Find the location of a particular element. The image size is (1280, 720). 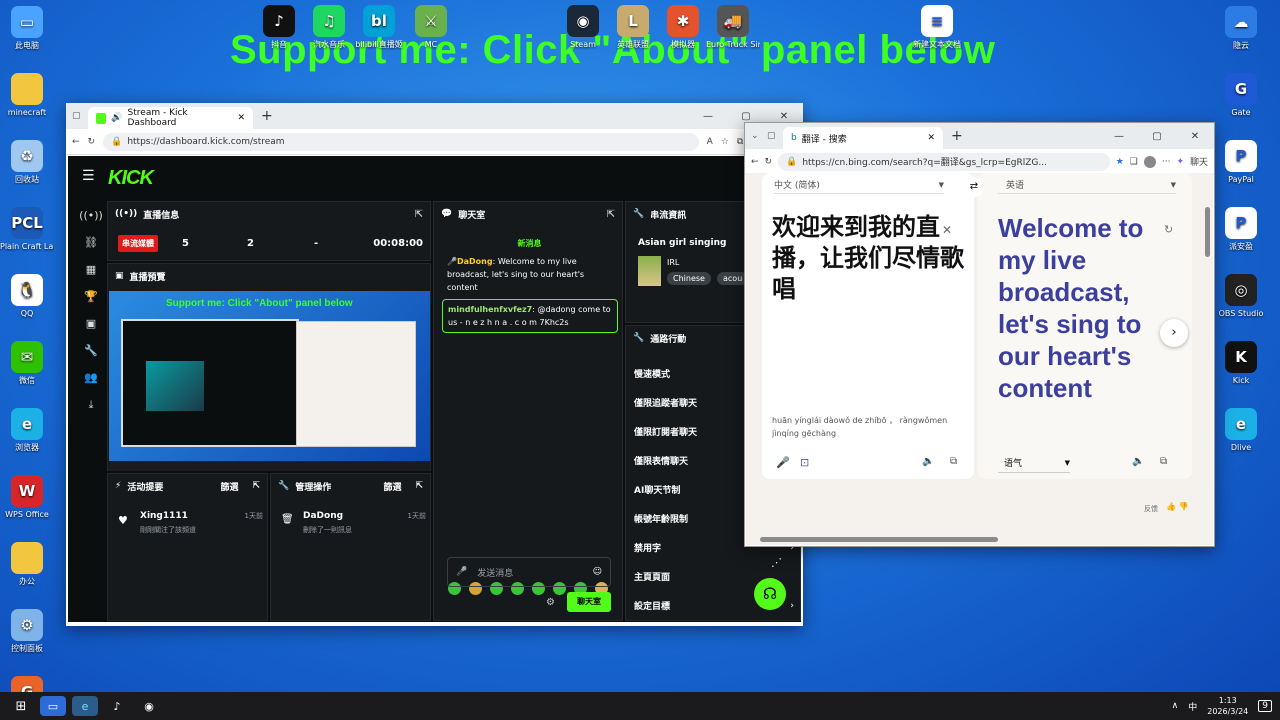

camera-icon: ⊡ is located at coordinates (804, 462).